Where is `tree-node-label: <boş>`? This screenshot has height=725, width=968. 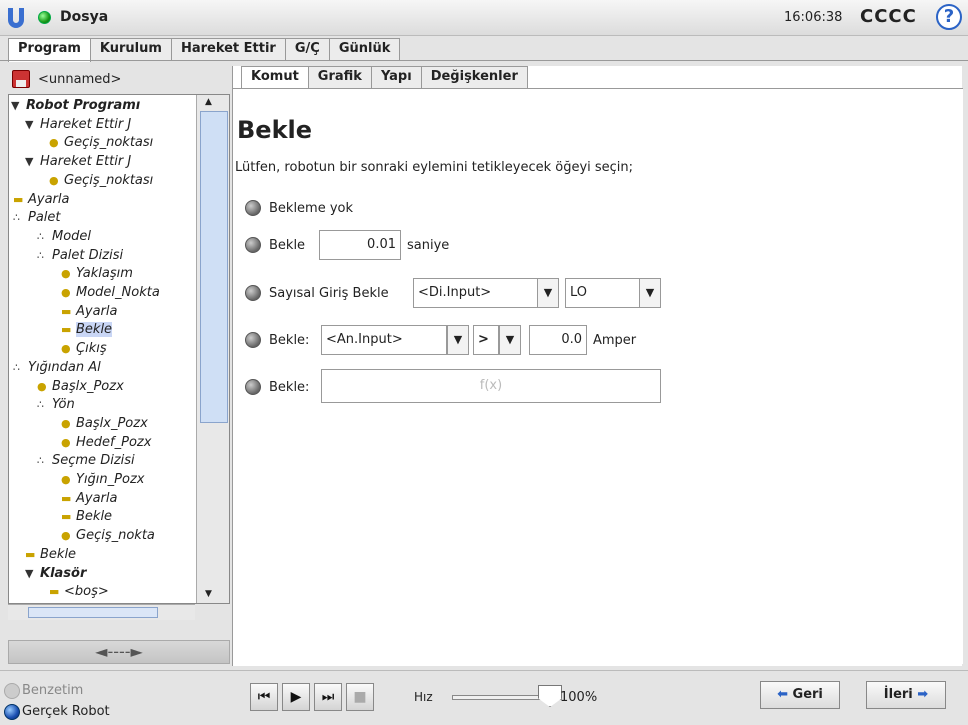
tree-node-label: <boş> is located at coordinates (86, 592).